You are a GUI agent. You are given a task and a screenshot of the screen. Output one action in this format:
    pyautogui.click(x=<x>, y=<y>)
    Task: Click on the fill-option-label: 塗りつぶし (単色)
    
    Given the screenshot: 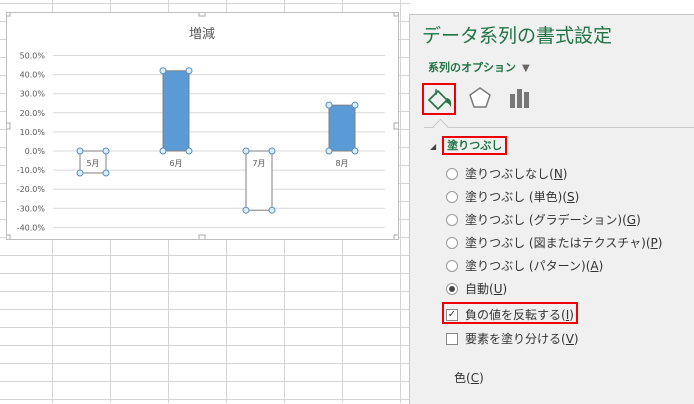 What is the action you would take?
    pyautogui.click(x=514, y=197)
    